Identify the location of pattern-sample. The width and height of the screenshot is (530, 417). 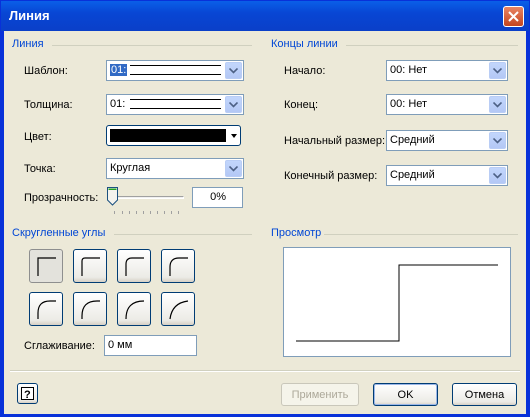
(175, 70).